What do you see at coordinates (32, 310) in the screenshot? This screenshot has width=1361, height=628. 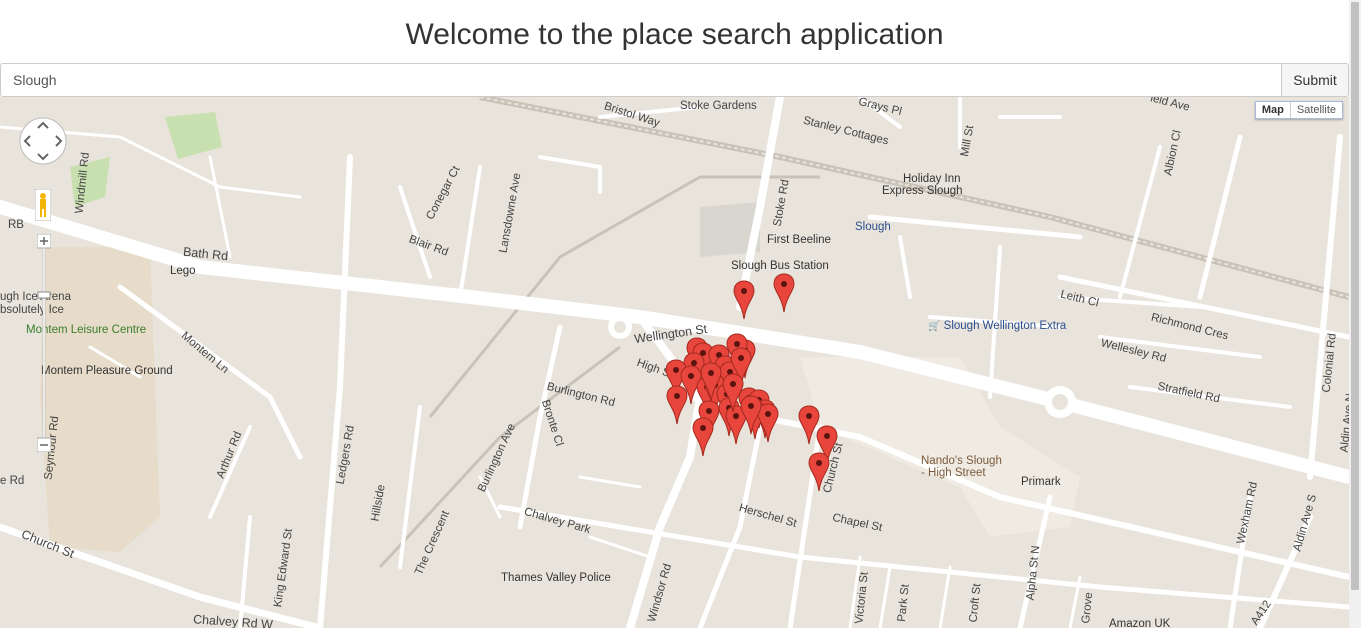 I see `street-label: bsolutely Ice` at bounding box center [32, 310].